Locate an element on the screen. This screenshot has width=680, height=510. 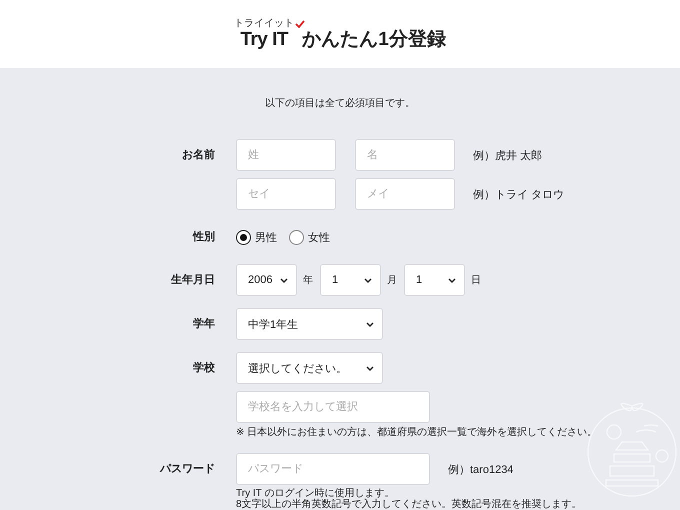
text-field: 名 is located at coordinates (405, 155).